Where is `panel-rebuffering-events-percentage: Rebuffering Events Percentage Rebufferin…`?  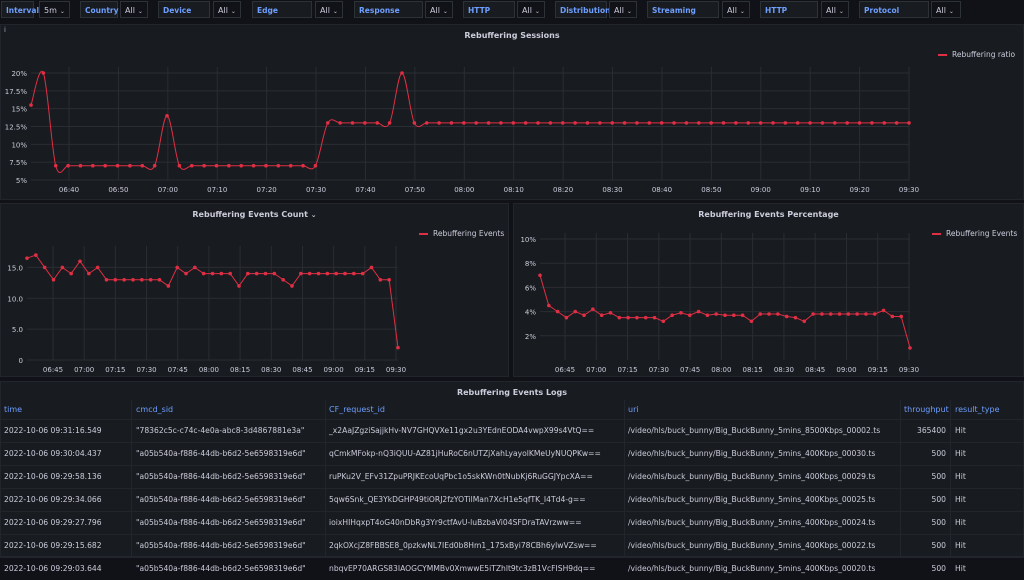
panel-rebuffering-events-percentage: Rebuffering Events Percentage Rebufferin… is located at coordinates (768, 290).